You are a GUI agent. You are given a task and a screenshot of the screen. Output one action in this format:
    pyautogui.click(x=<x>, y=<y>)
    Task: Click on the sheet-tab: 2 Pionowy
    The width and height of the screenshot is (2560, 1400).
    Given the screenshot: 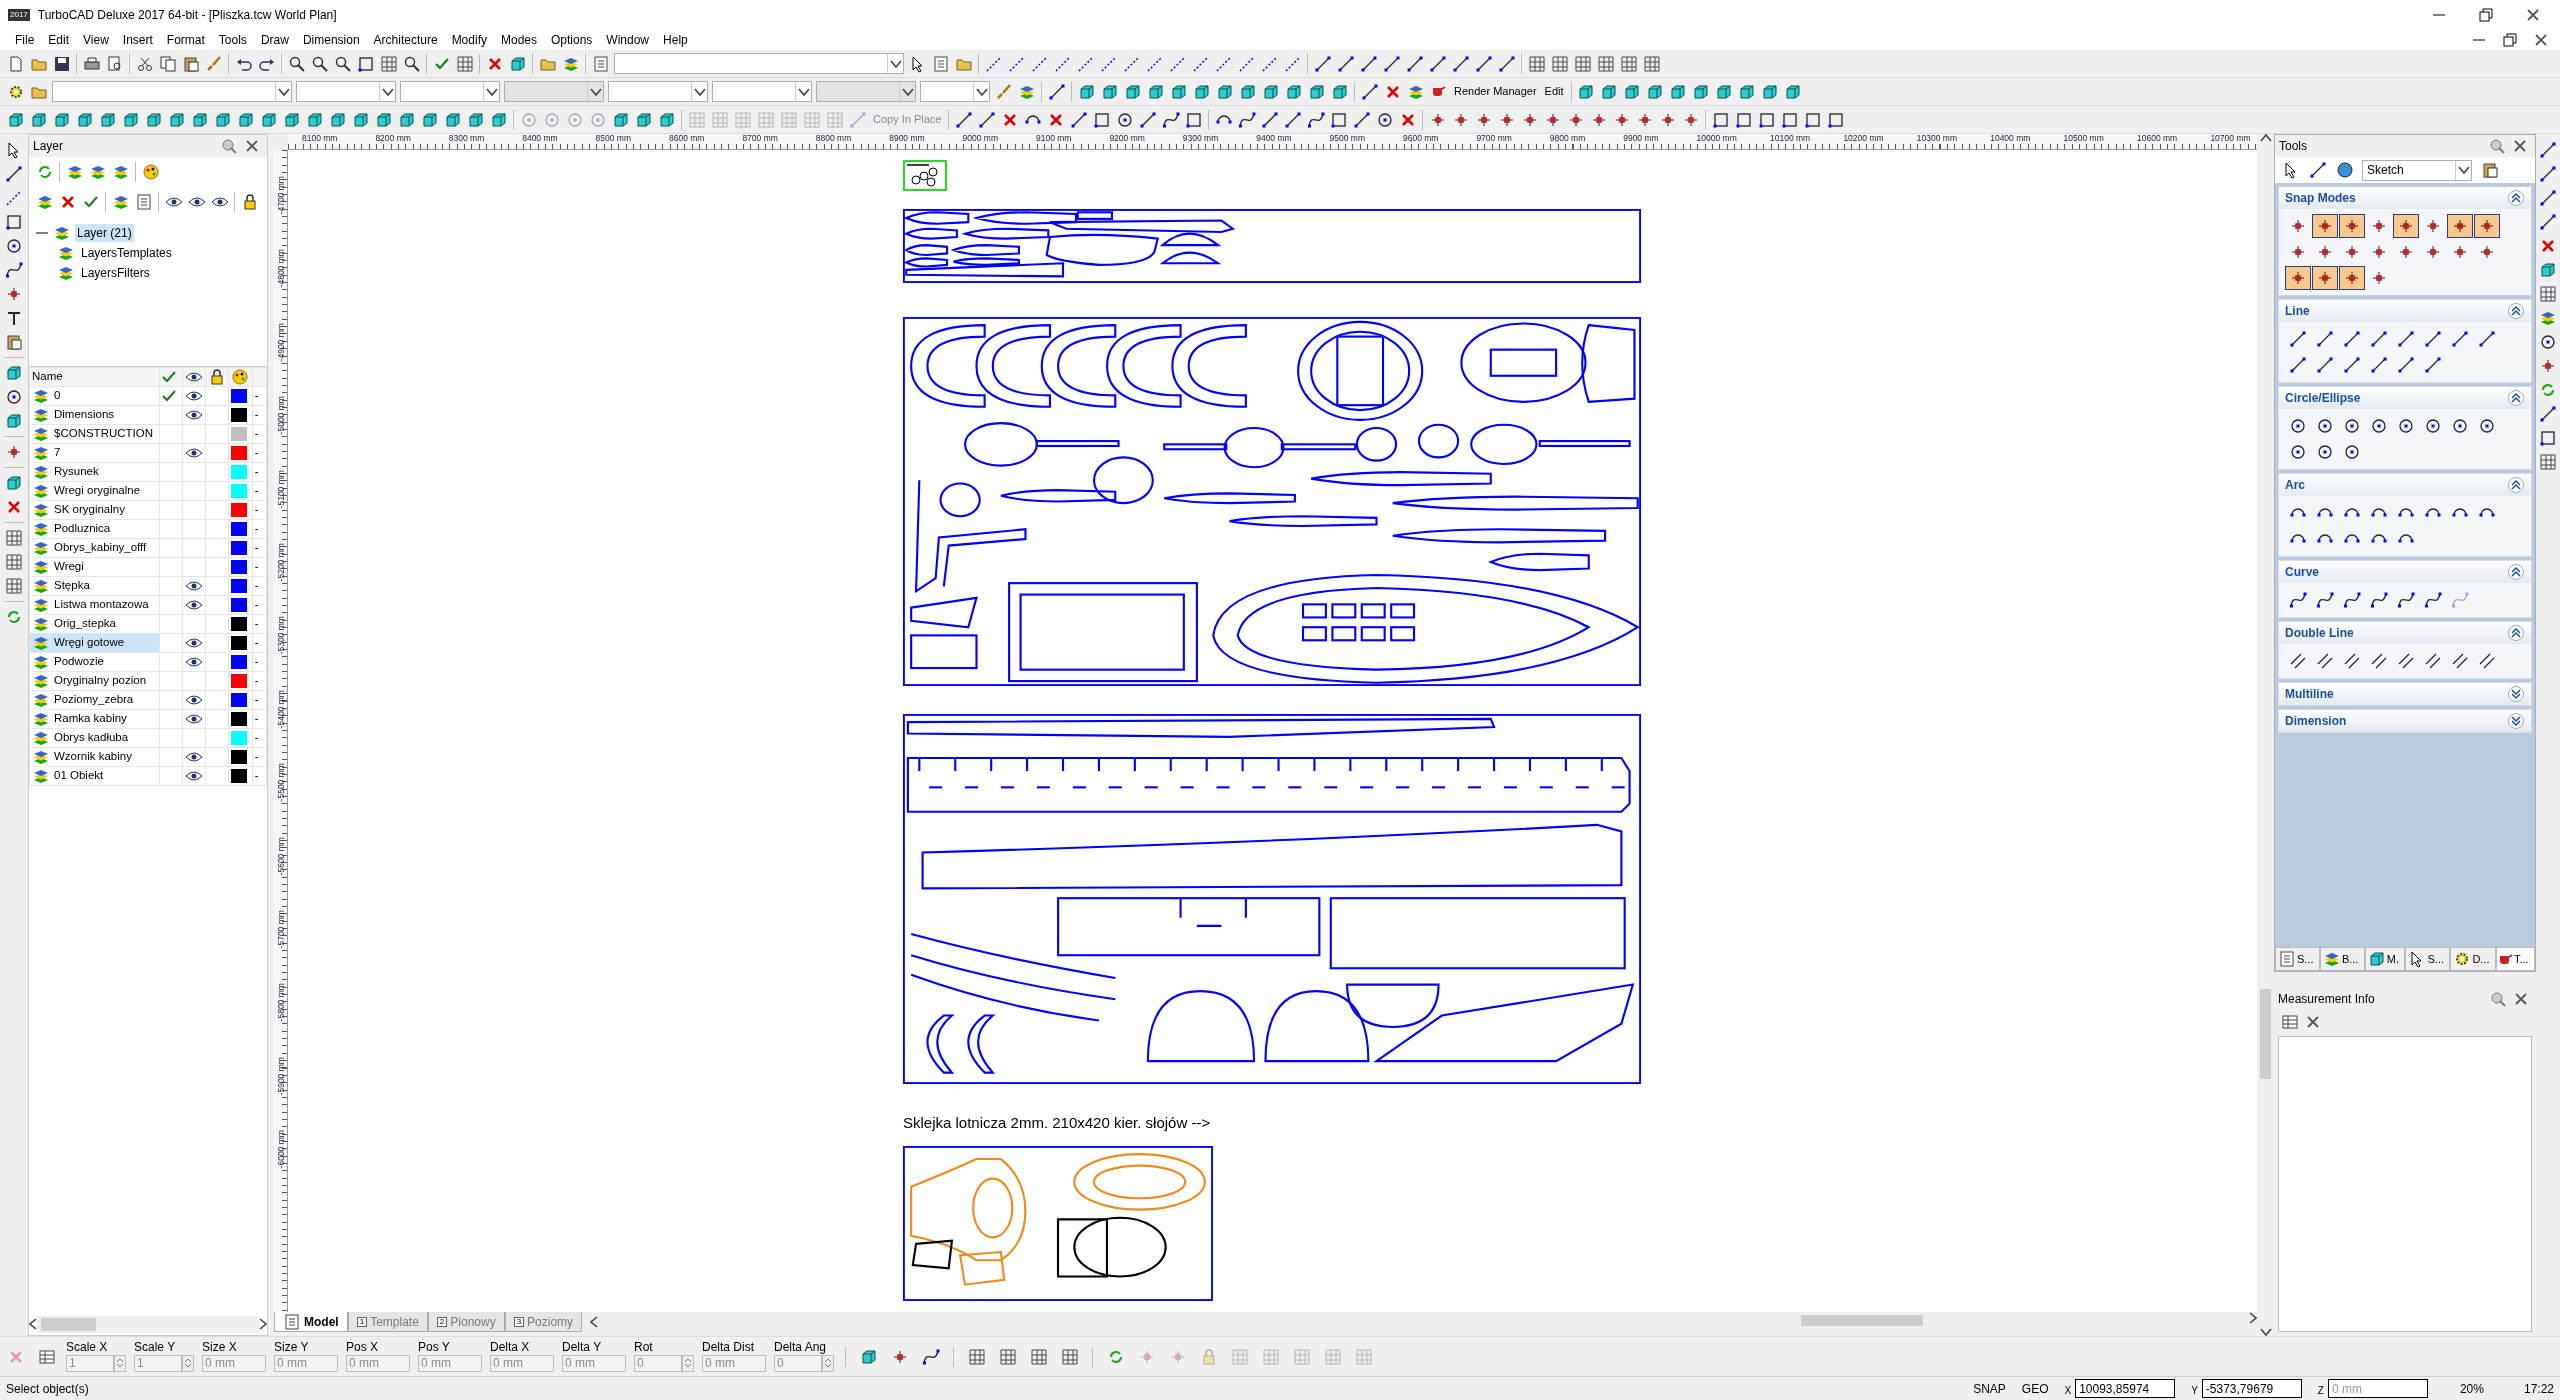 What is the action you would take?
    pyautogui.click(x=466, y=1322)
    